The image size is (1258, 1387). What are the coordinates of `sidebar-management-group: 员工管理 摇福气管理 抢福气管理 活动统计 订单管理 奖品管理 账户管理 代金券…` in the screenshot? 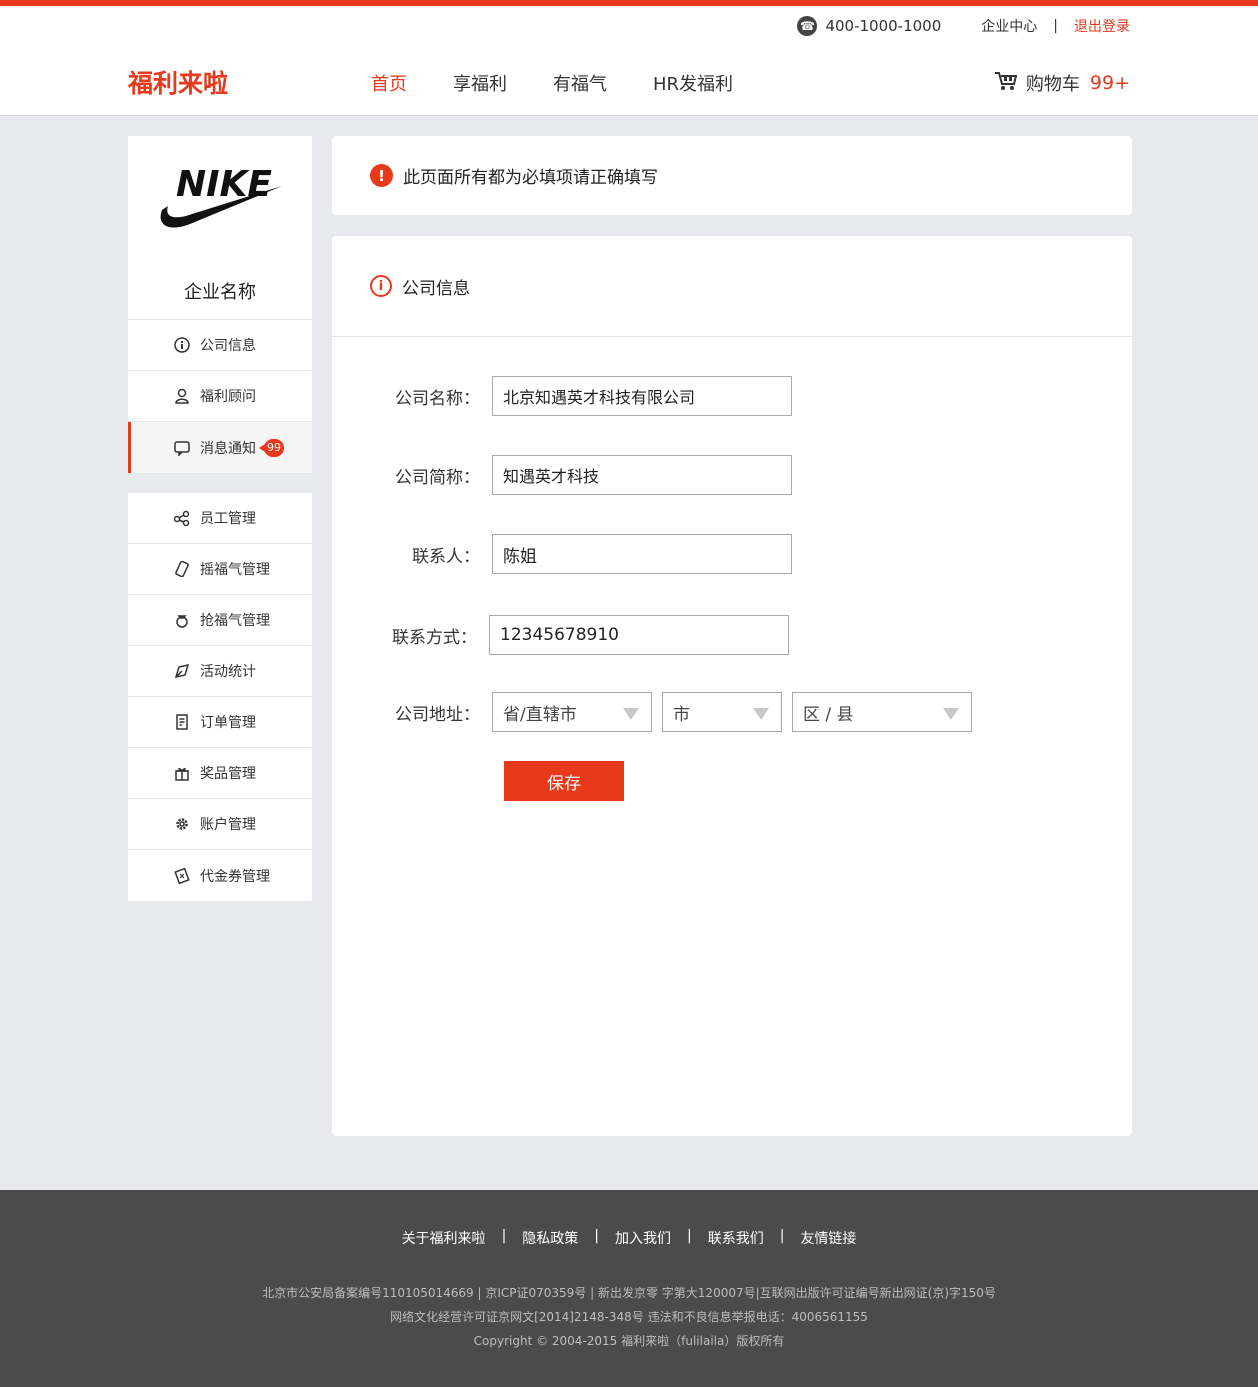 It's located at (220, 697).